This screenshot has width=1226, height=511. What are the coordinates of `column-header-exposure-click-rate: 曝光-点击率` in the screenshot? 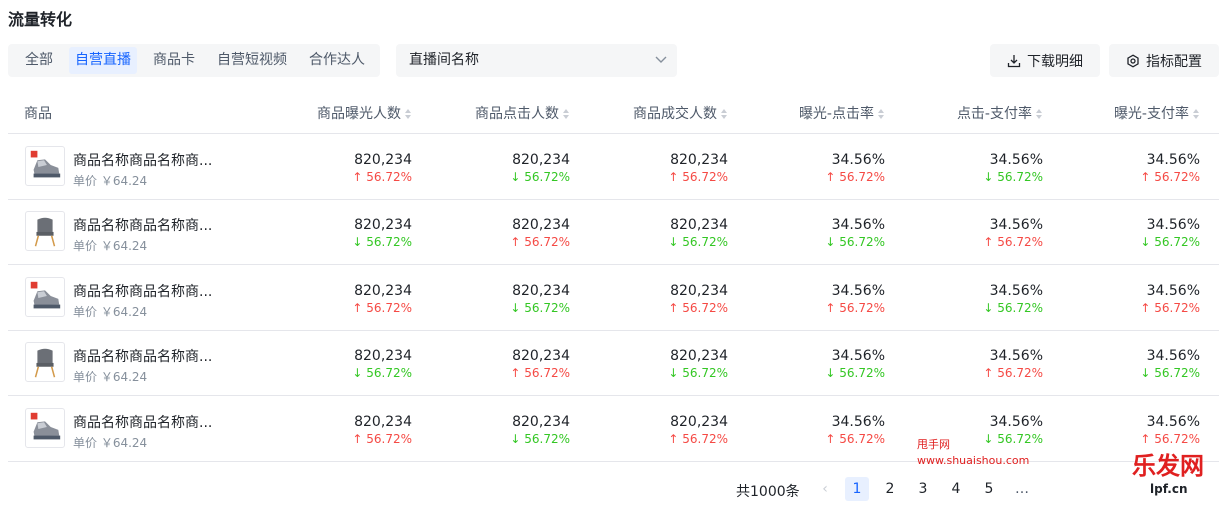 It's located at (842, 114).